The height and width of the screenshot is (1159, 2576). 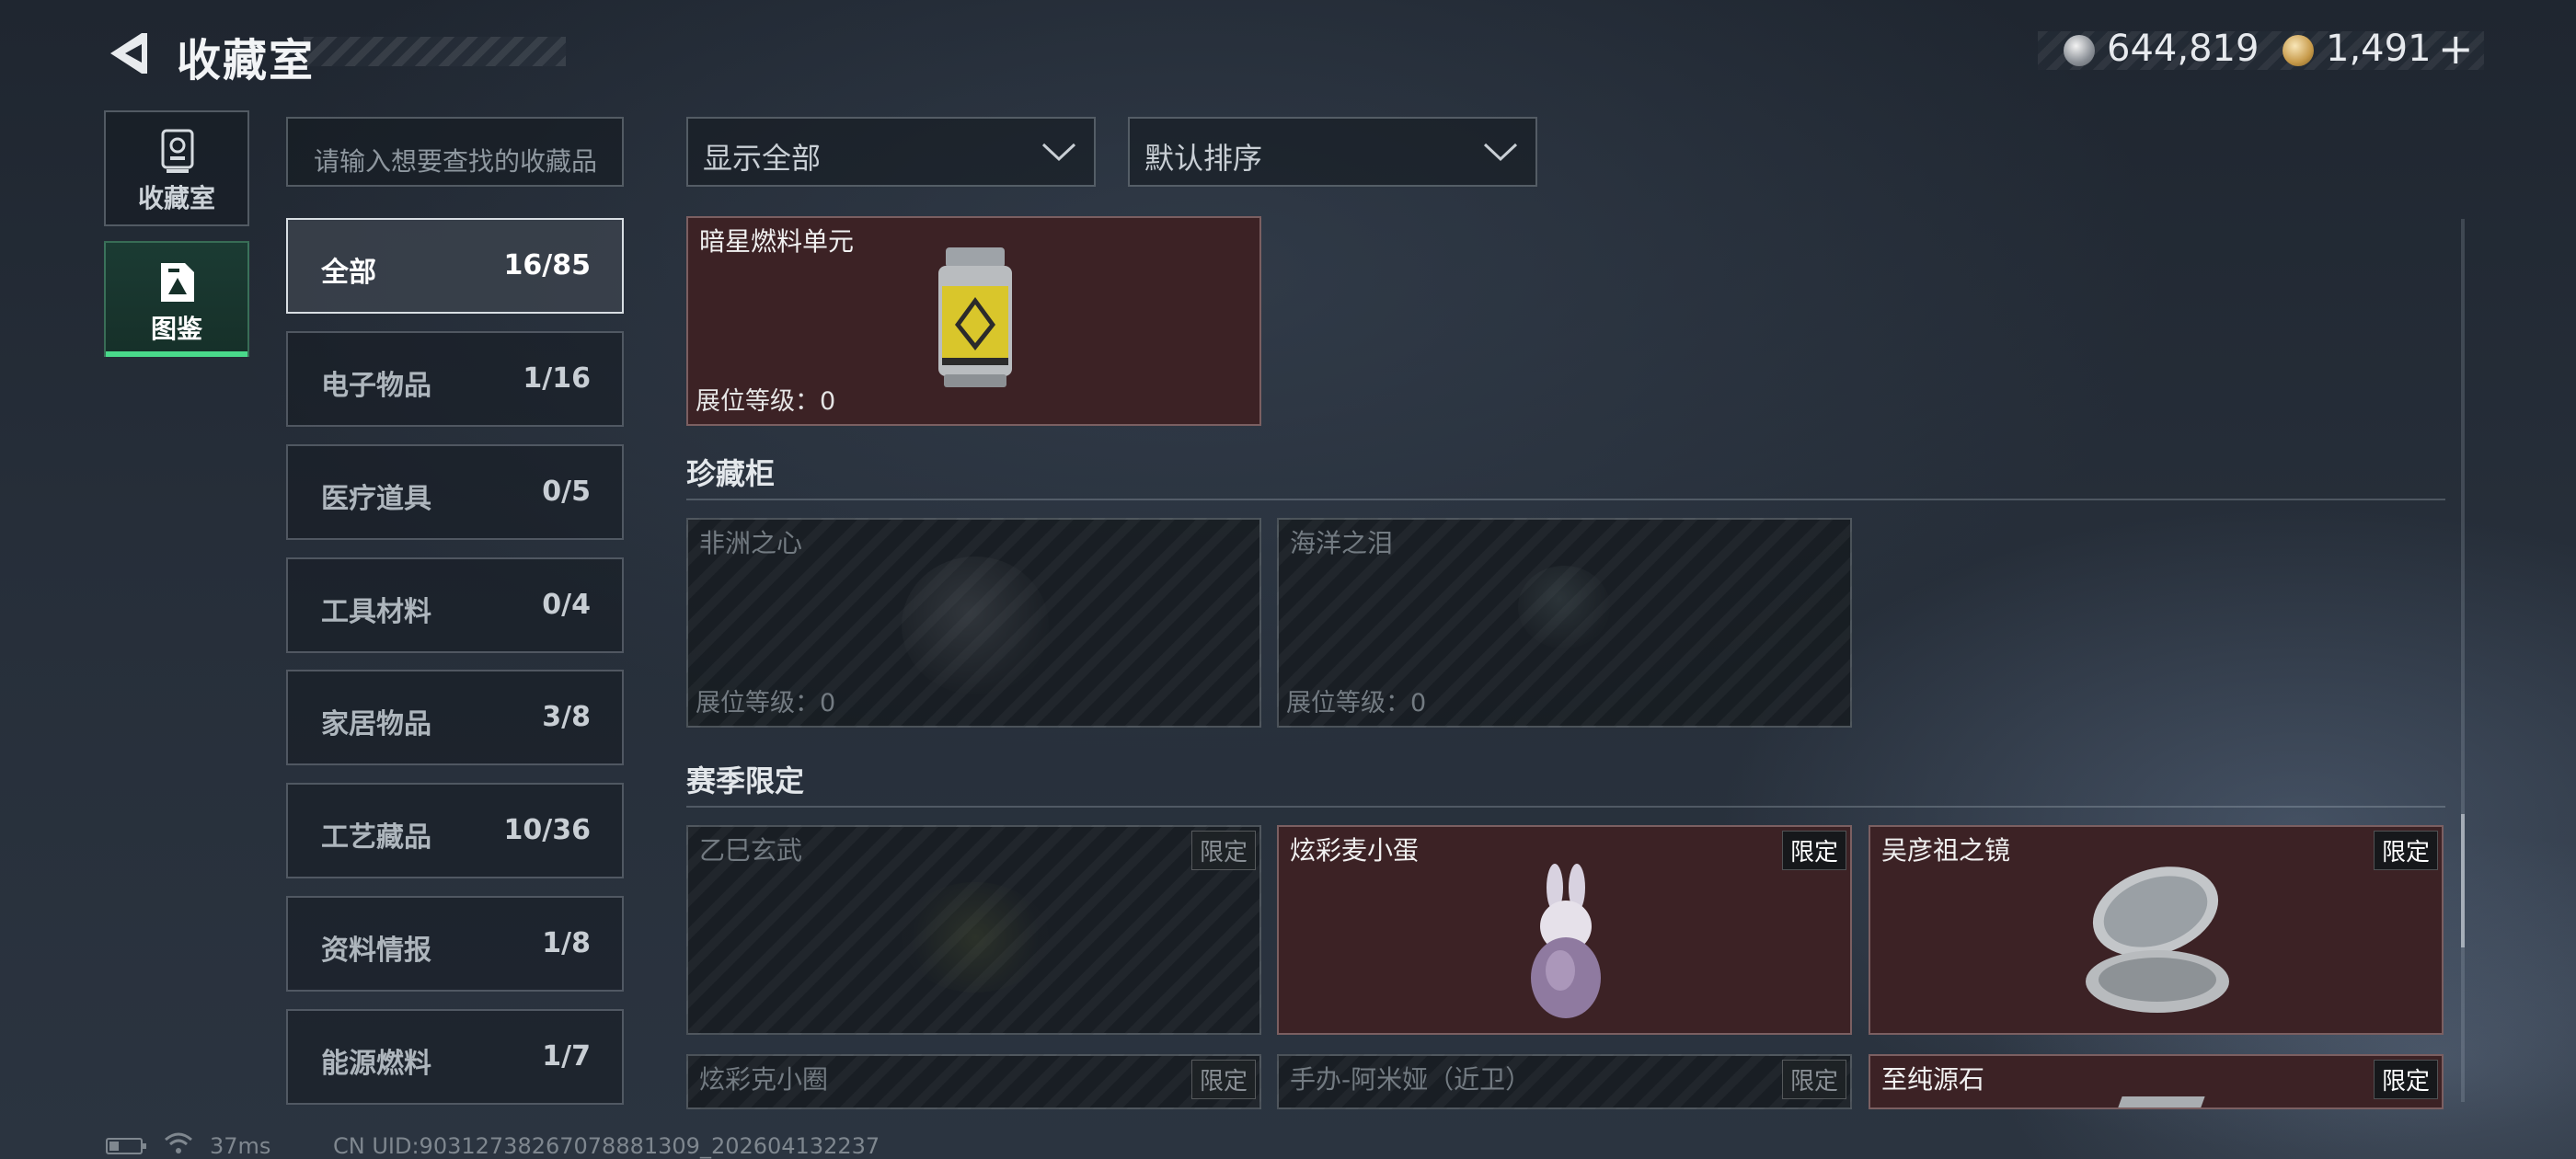 I want to click on title-decoration, so click(x=435, y=51).